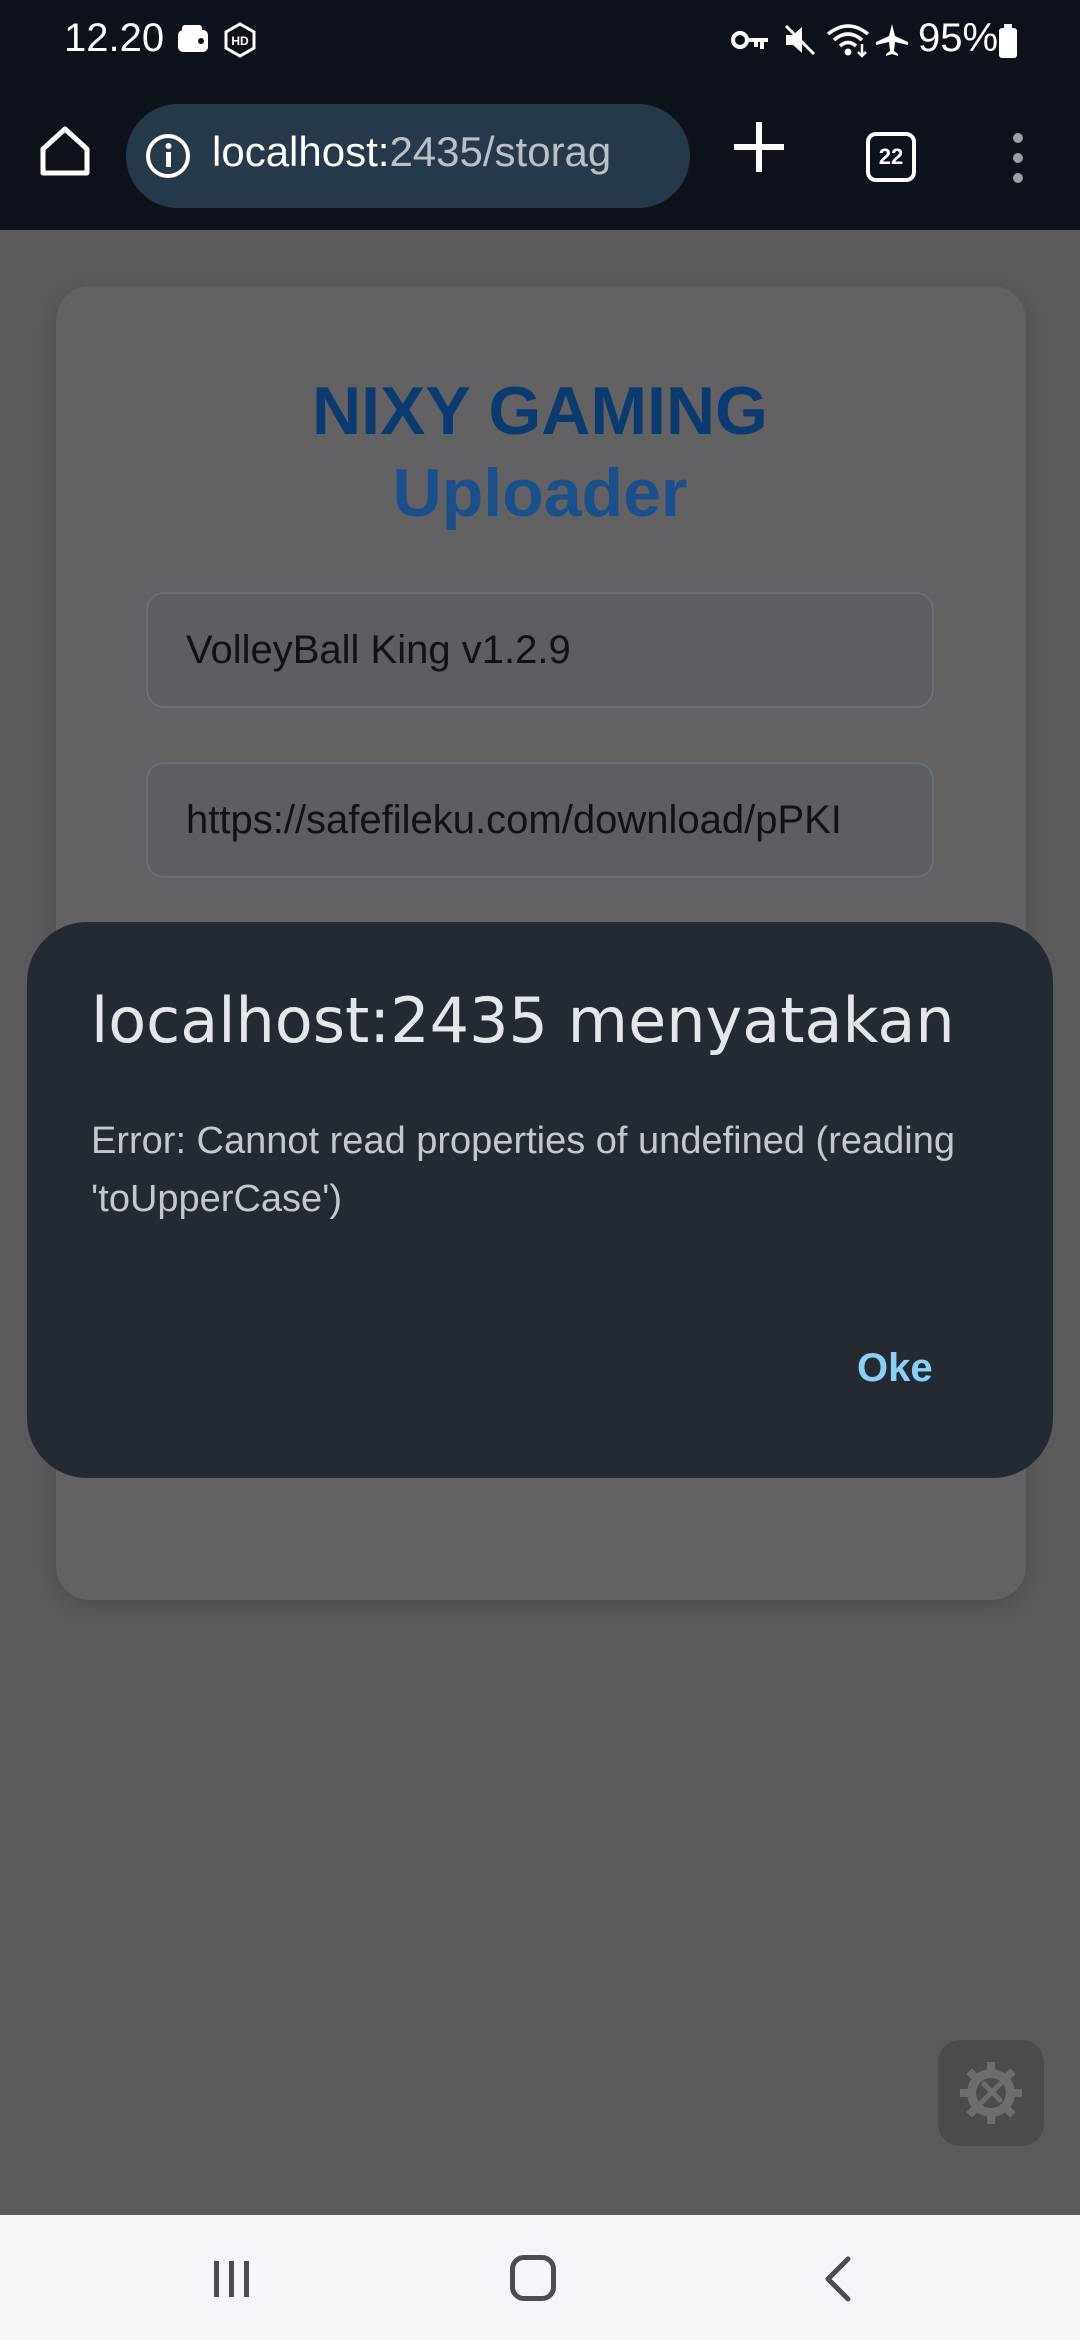 The height and width of the screenshot is (2340, 1080). What do you see at coordinates (958, 38) in the screenshot?
I see `battery-percent: 95%` at bounding box center [958, 38].